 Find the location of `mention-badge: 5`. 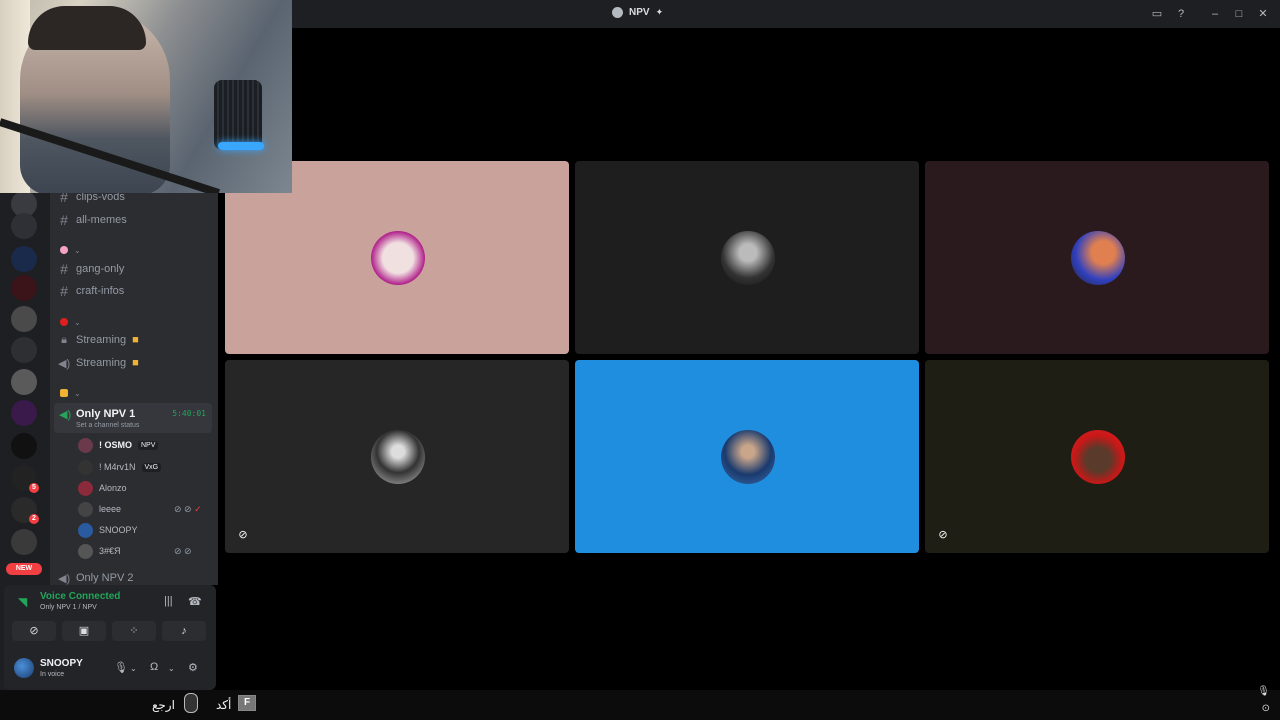

mention-badge: 5 is located at coordinates (34, 488).